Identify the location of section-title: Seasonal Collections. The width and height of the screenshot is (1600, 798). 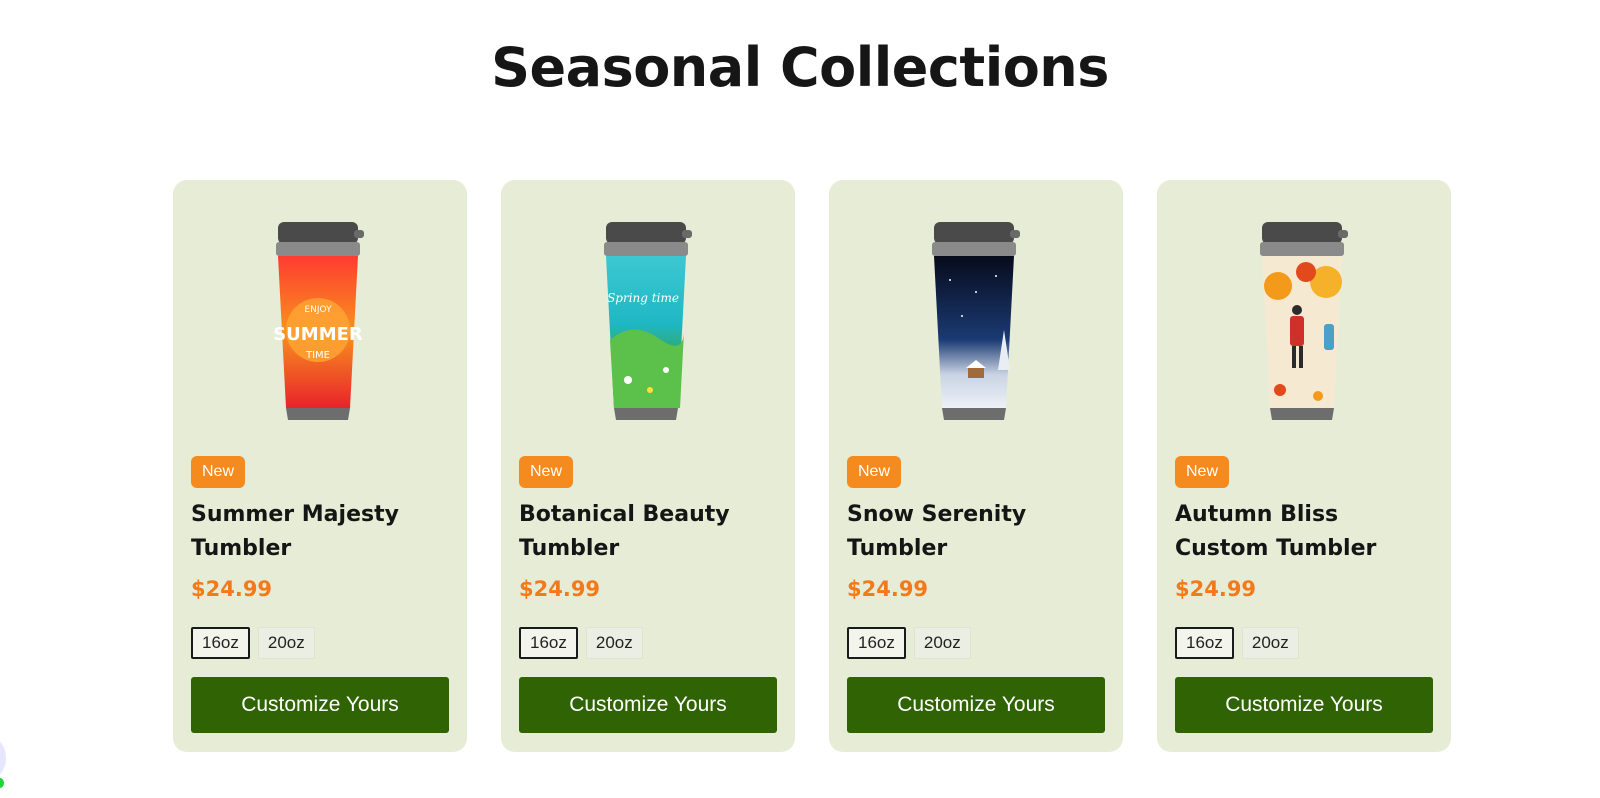
(800, 67).